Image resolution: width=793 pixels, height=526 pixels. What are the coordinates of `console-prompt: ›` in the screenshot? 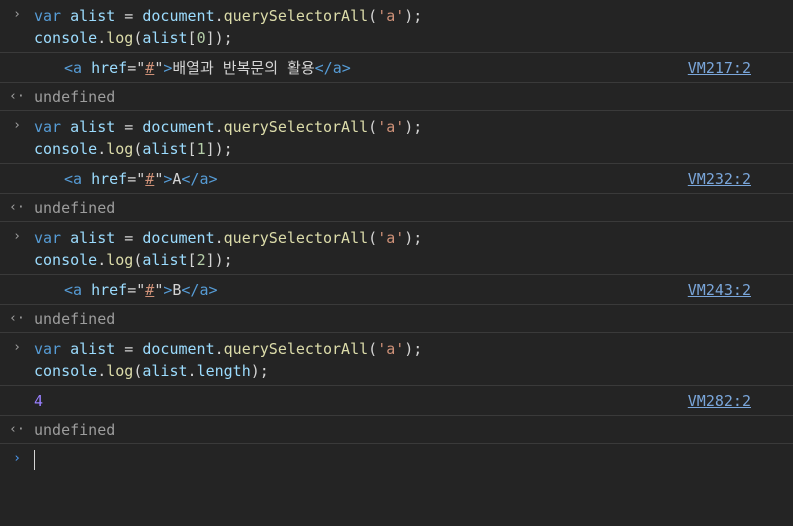 It's located at (396, 458).